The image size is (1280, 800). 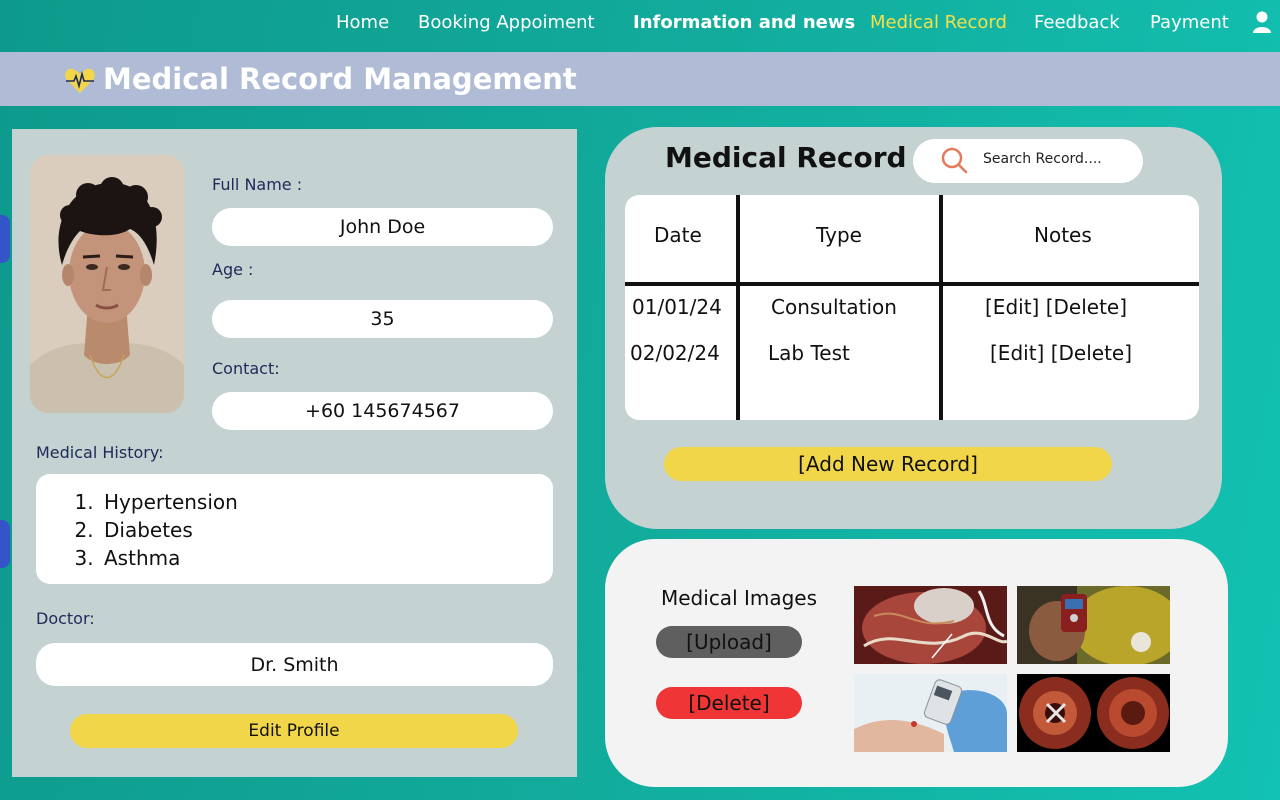 What do you see at coordinates (1063, 235) in the screenshot?
I see `column-header-notes: Notes` at bounding box center [1063, 235].